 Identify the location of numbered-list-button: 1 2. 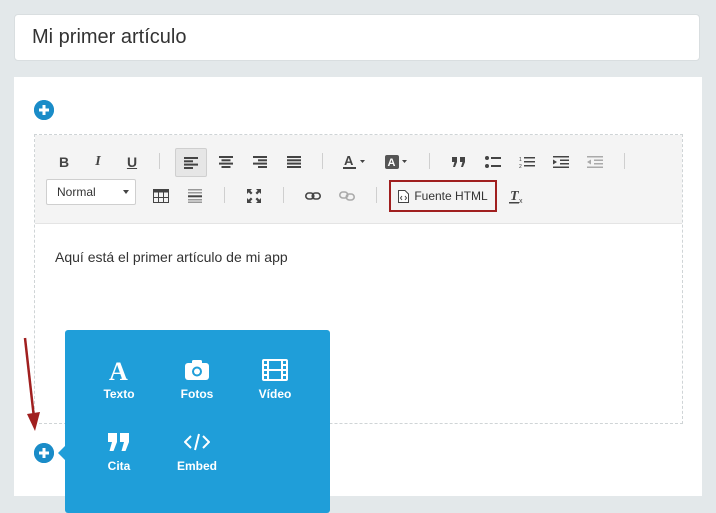
(527, 162).